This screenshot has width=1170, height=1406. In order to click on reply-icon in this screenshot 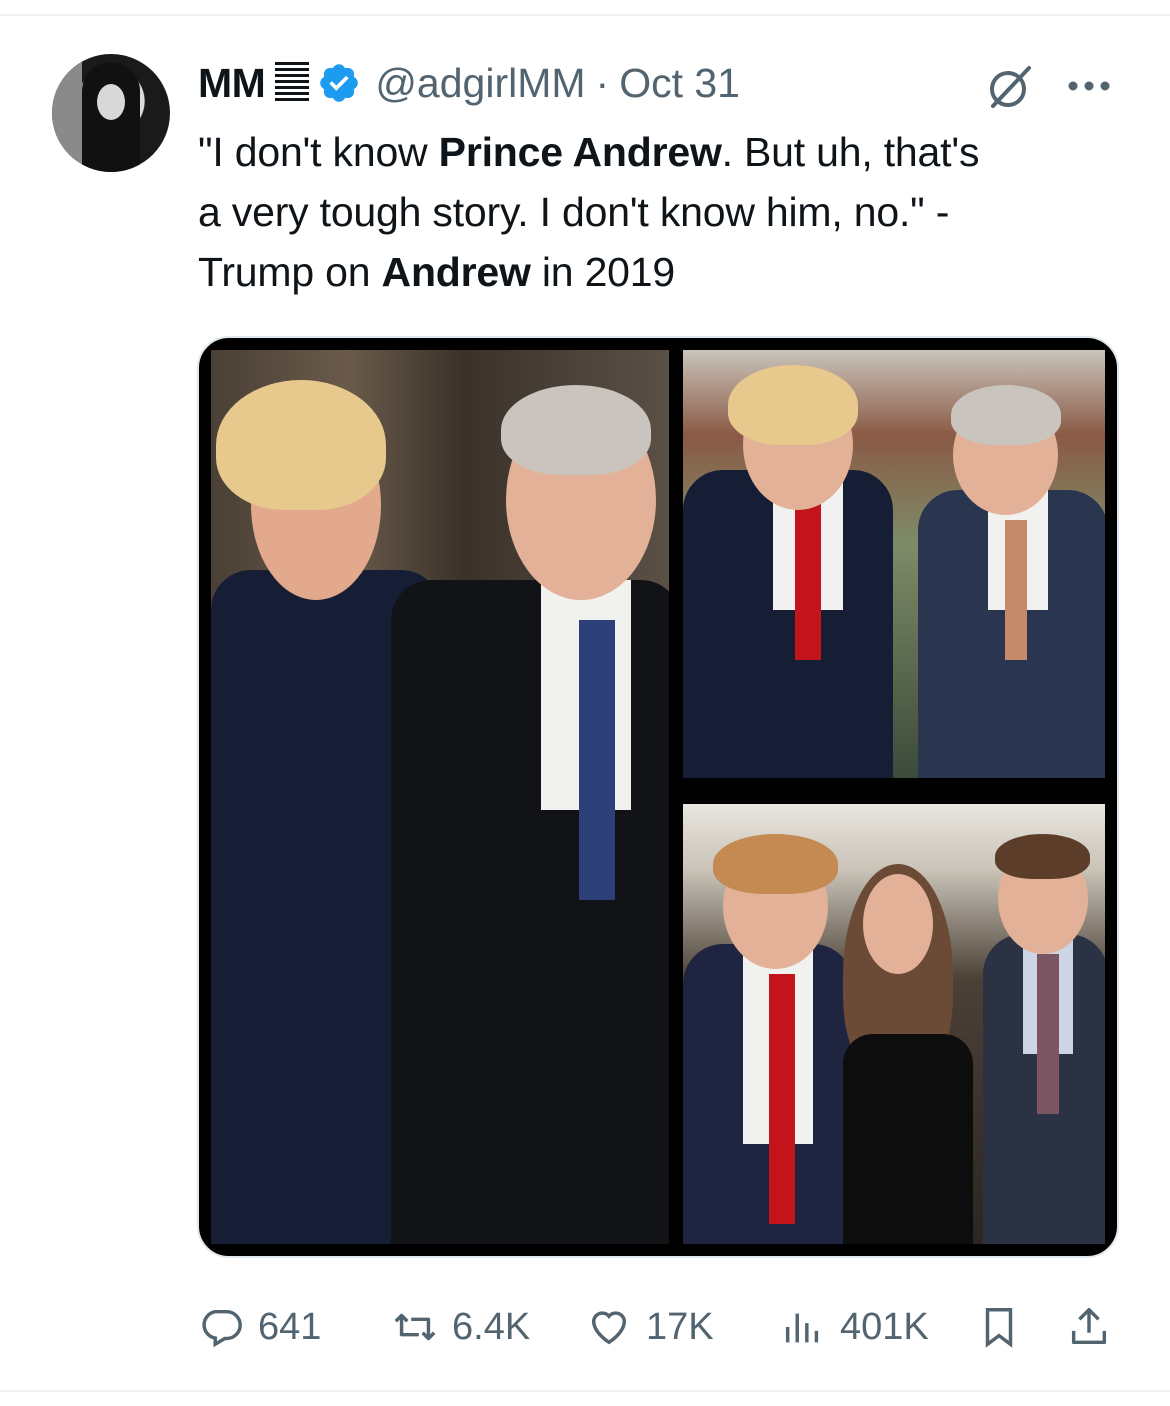, I will do `click(222, 1328)`.